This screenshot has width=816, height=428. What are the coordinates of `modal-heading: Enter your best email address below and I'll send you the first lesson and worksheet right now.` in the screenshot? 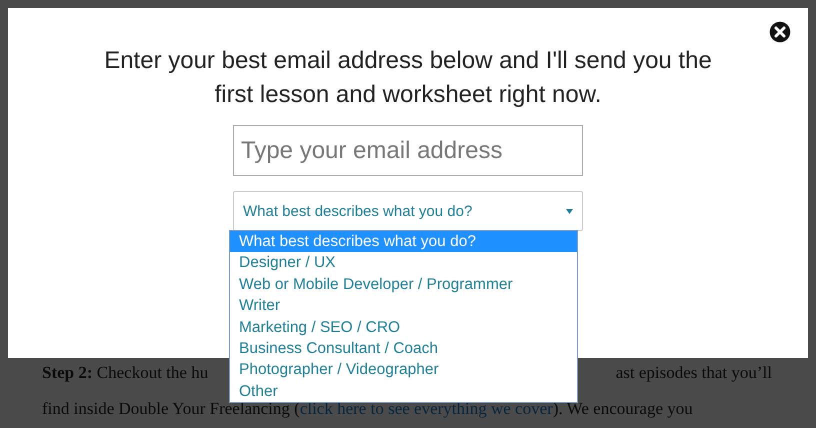 It's located at (408, 78).